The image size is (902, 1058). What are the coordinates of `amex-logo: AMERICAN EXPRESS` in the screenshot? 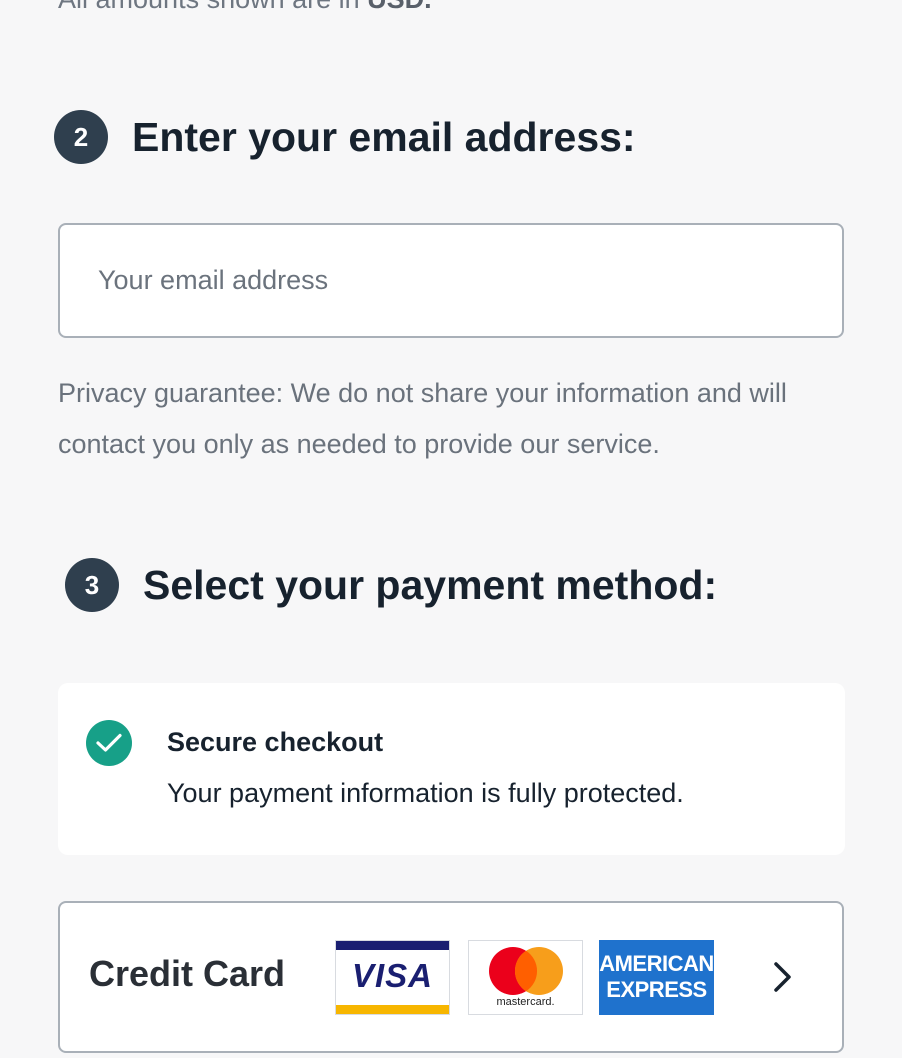 It's located at (656, 977).